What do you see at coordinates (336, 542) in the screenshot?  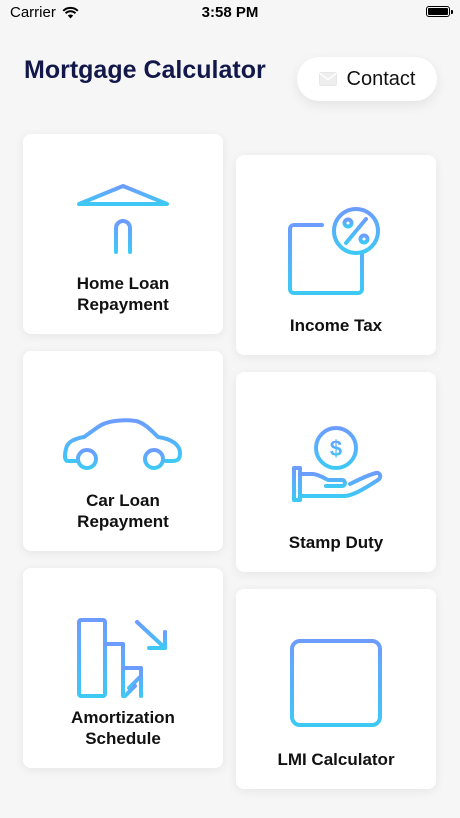 I see `card-label: Stamp Duty` at bounding box center [336, 542].